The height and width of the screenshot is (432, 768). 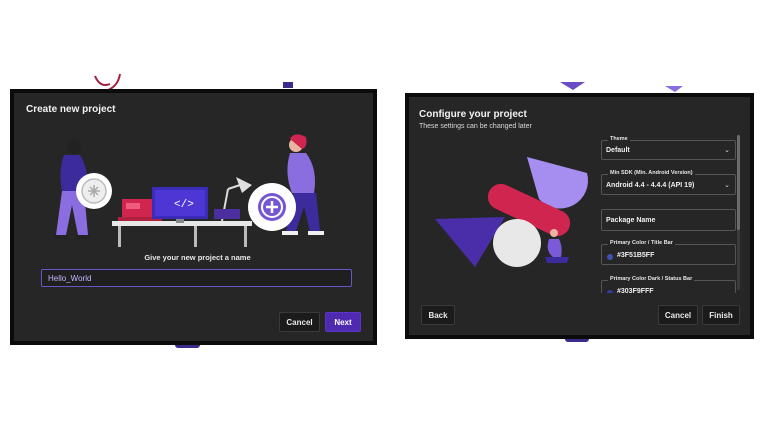 I want to click on min-sdk-value: Android 4.4 - 4.4.4 (API 19), so click(x=650, y=185).